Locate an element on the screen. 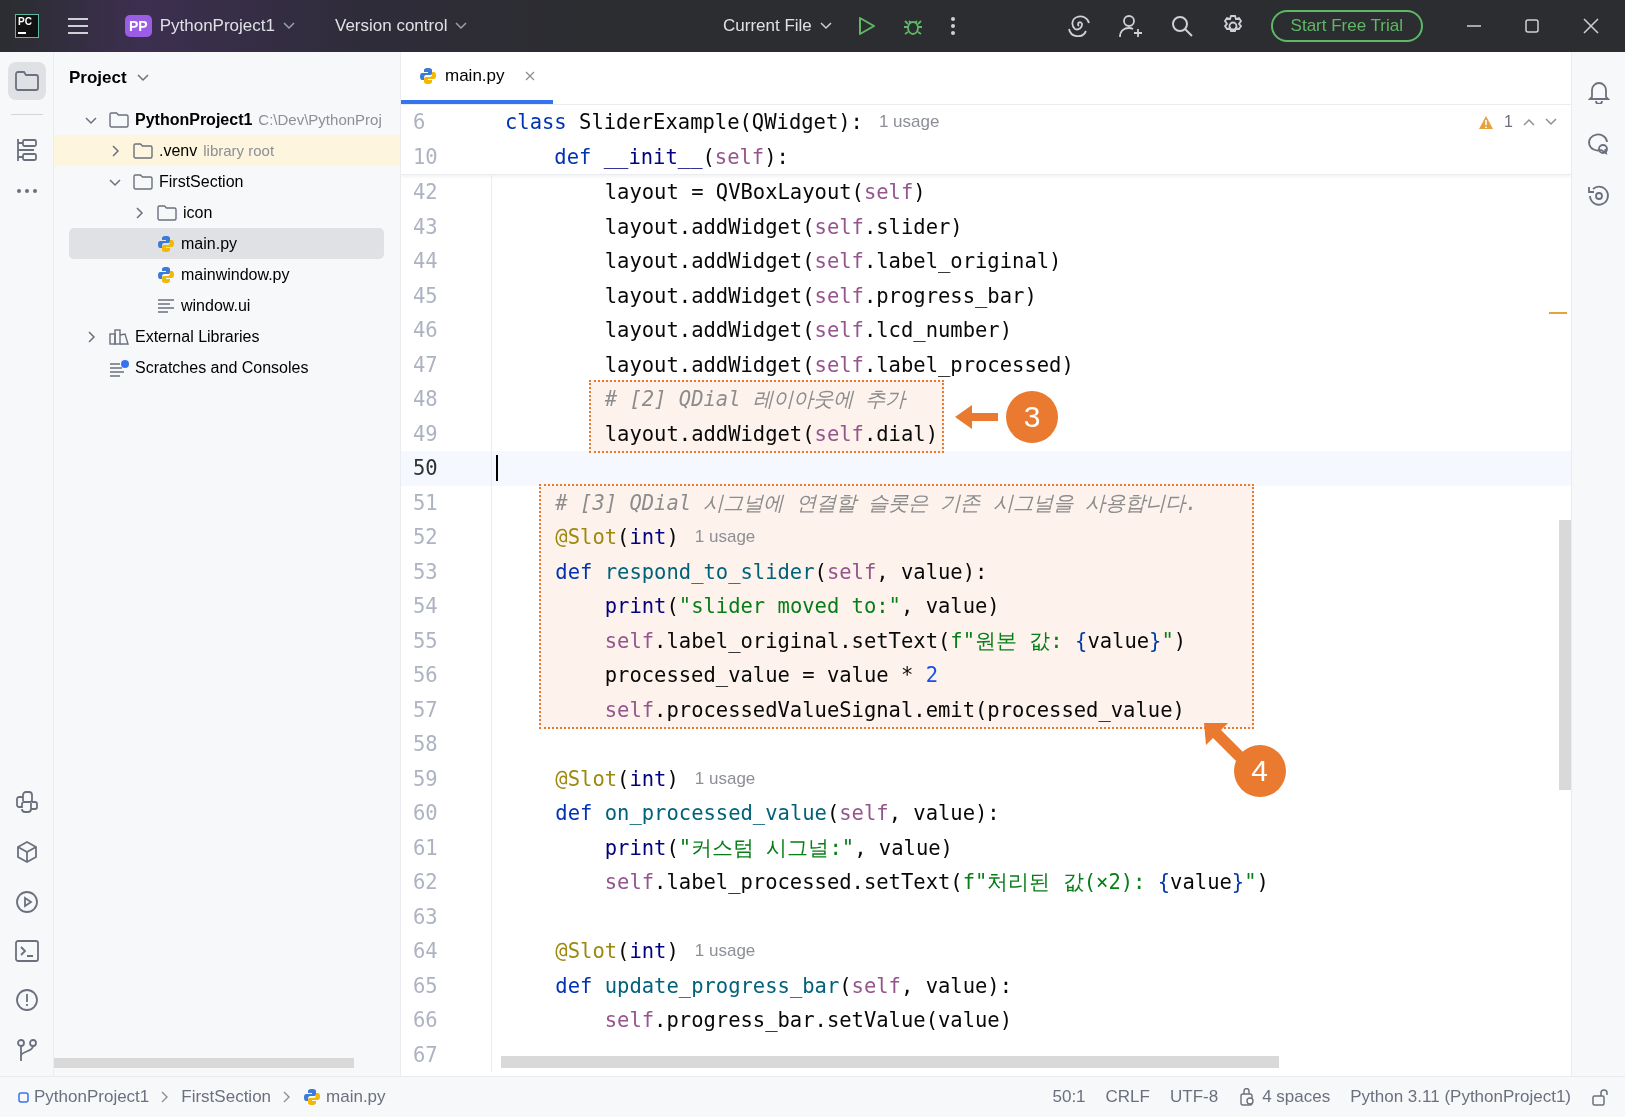  status-item: UTF-8 is located at coordinates (1194, 1097).